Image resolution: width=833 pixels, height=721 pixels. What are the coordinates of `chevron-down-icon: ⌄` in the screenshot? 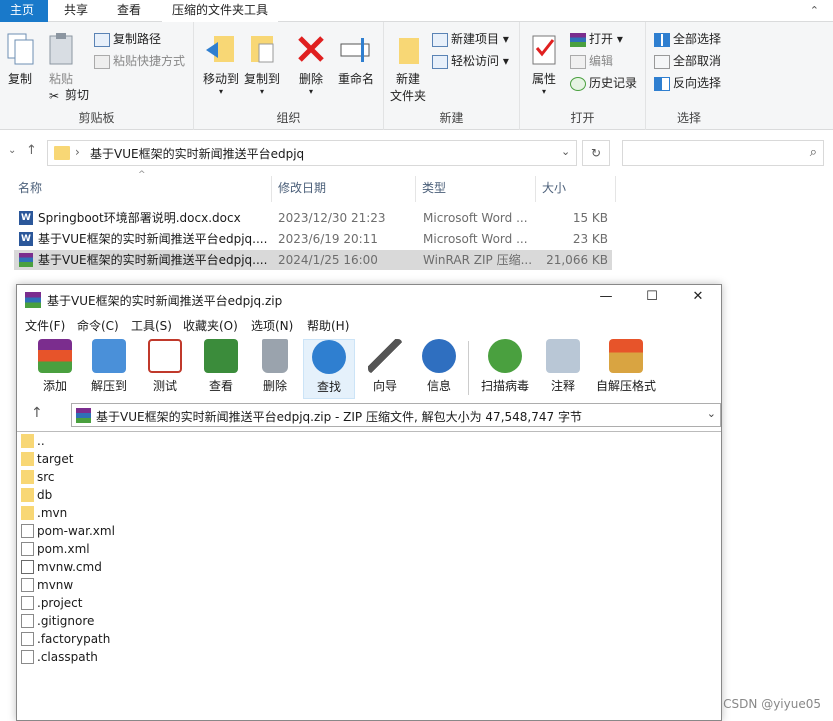 It's located at (711, 413).